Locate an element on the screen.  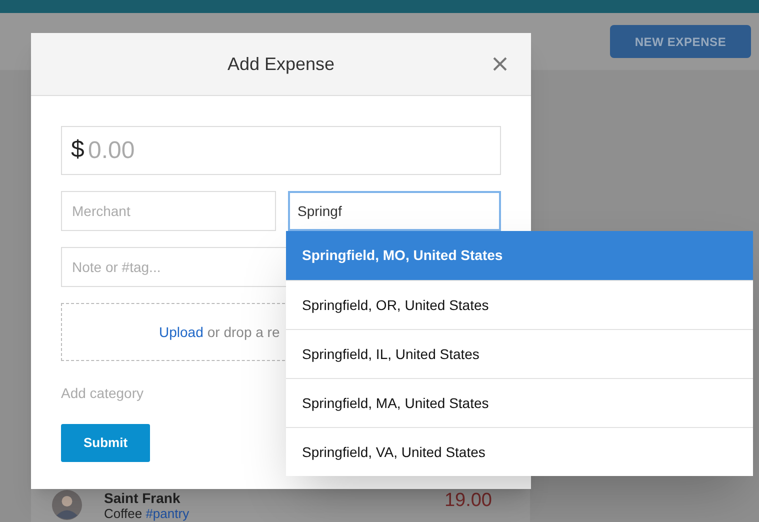
avatar-icon is located at coordinates (67, 505).